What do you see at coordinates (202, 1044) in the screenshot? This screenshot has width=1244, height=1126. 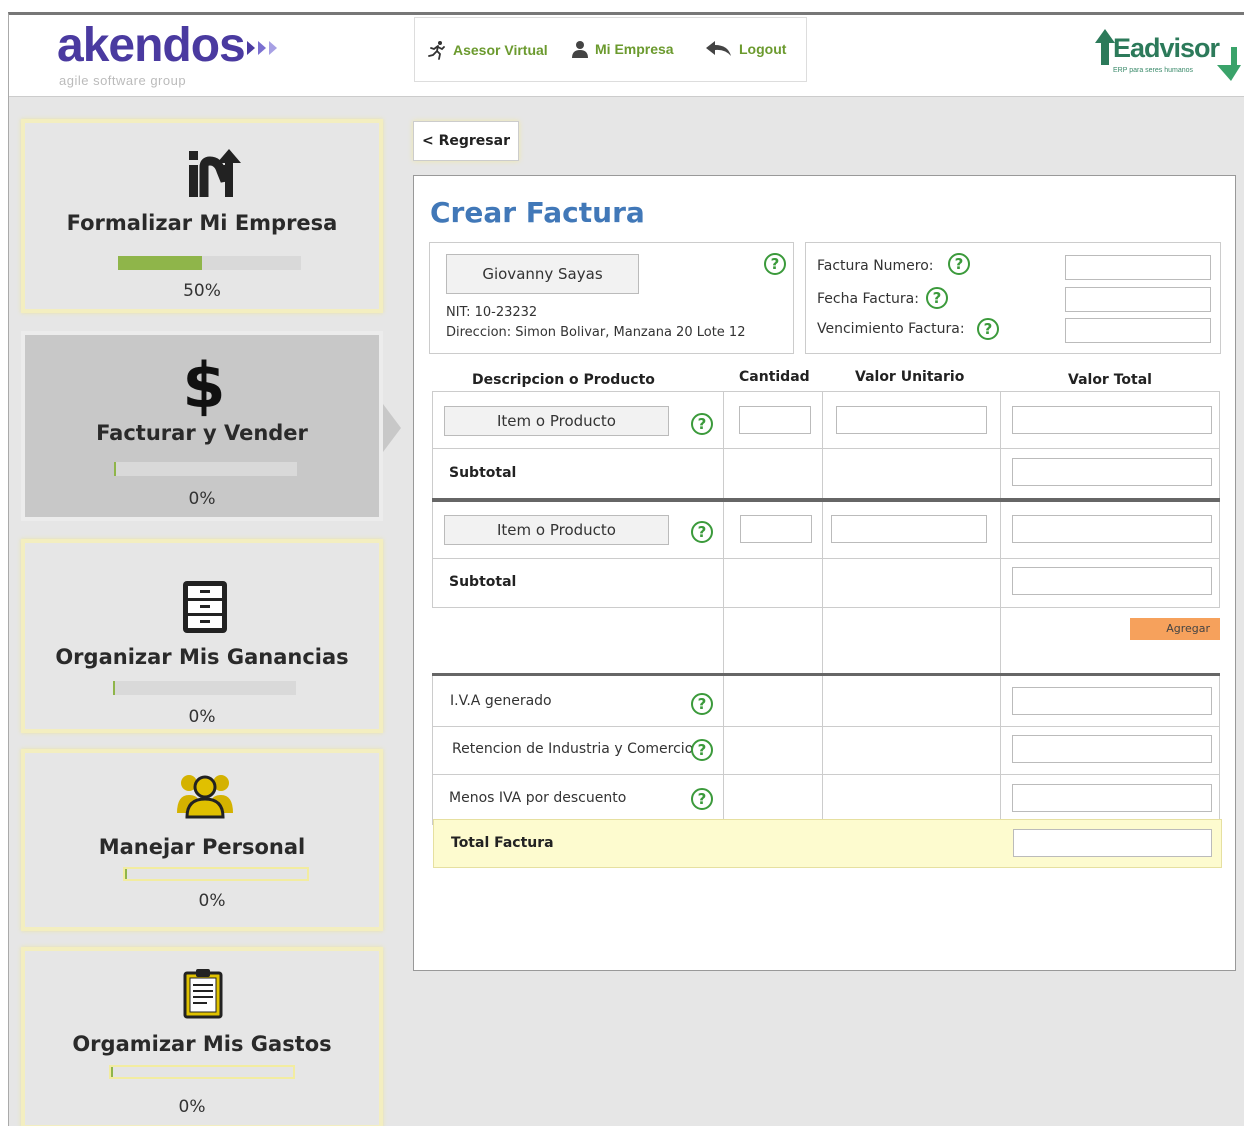 I see `card-title: Orgamizar Mis Gastos` at bounding box center [202, 1044].